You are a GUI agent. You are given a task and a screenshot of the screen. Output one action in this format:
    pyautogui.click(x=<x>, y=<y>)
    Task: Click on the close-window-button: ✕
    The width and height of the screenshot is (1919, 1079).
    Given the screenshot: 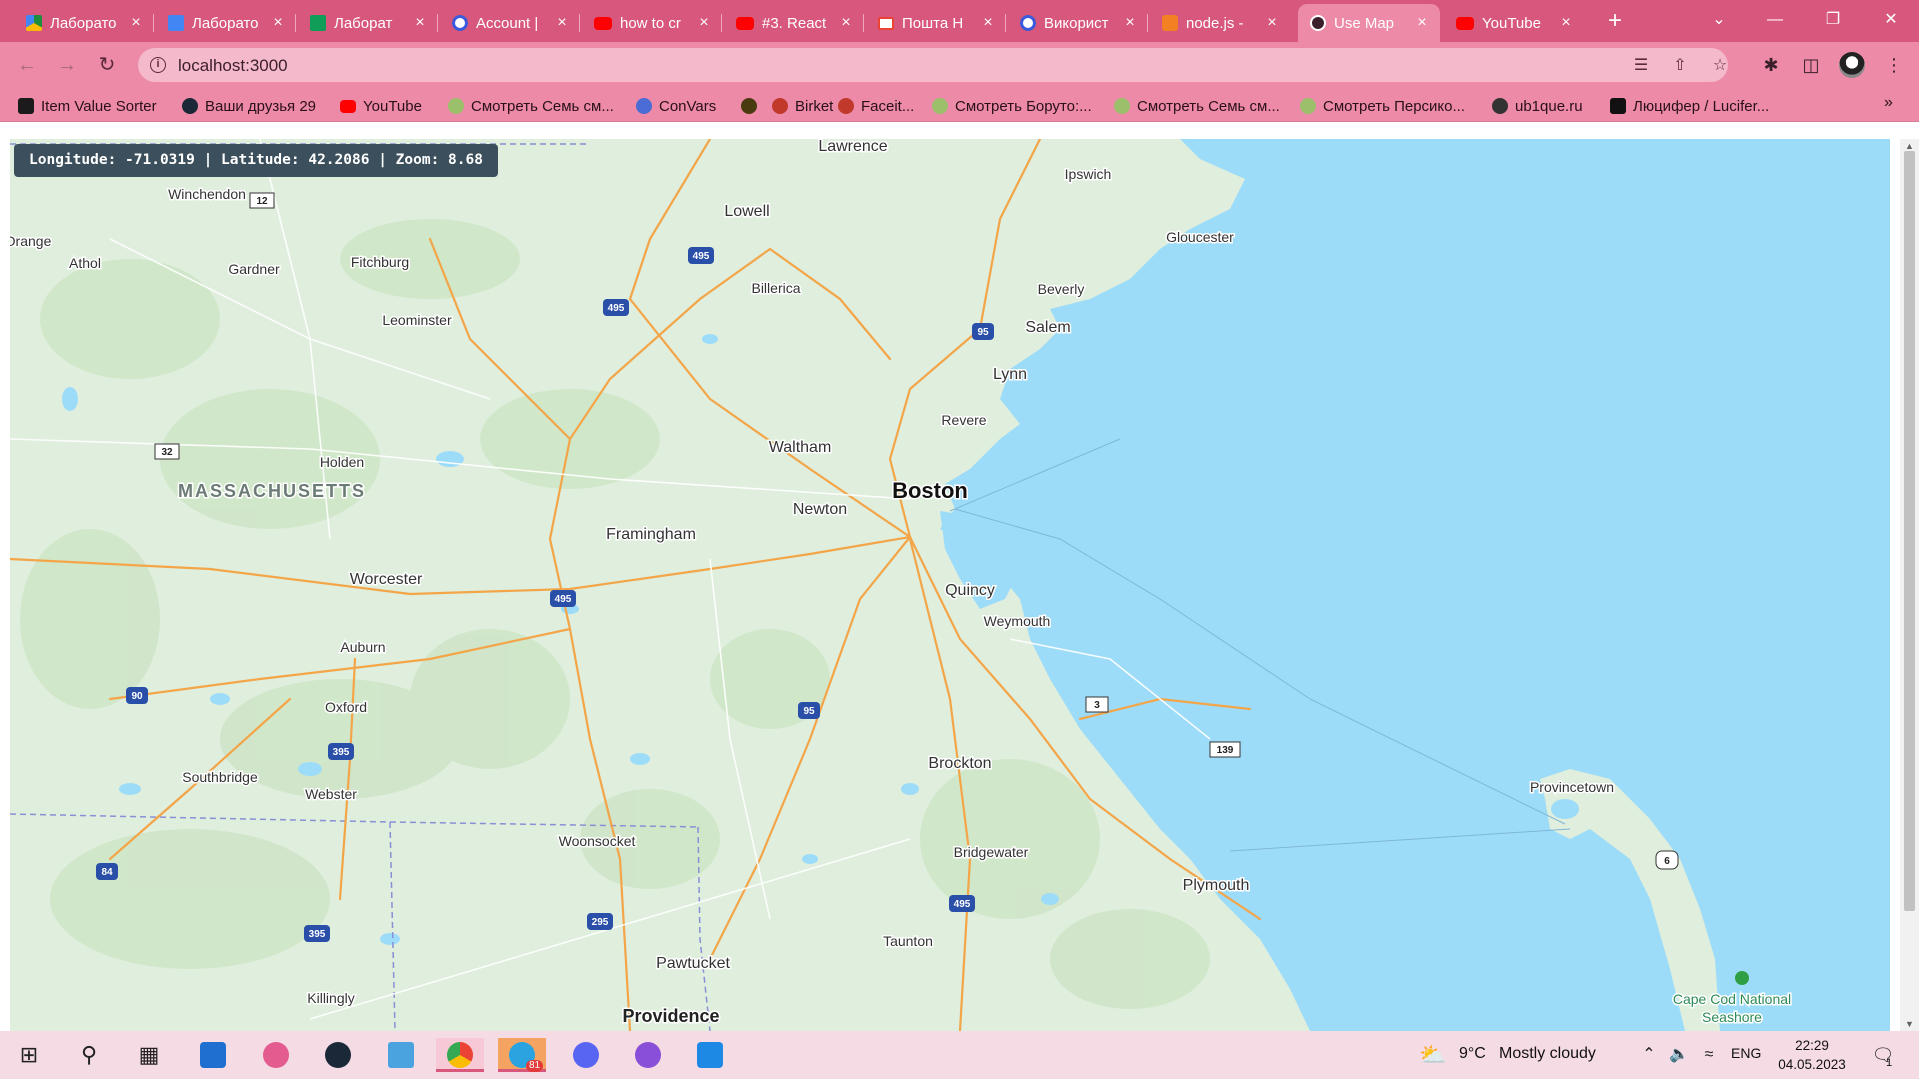 What is the action you would take?
    pyautogui.click(x=1891, y=20)
    